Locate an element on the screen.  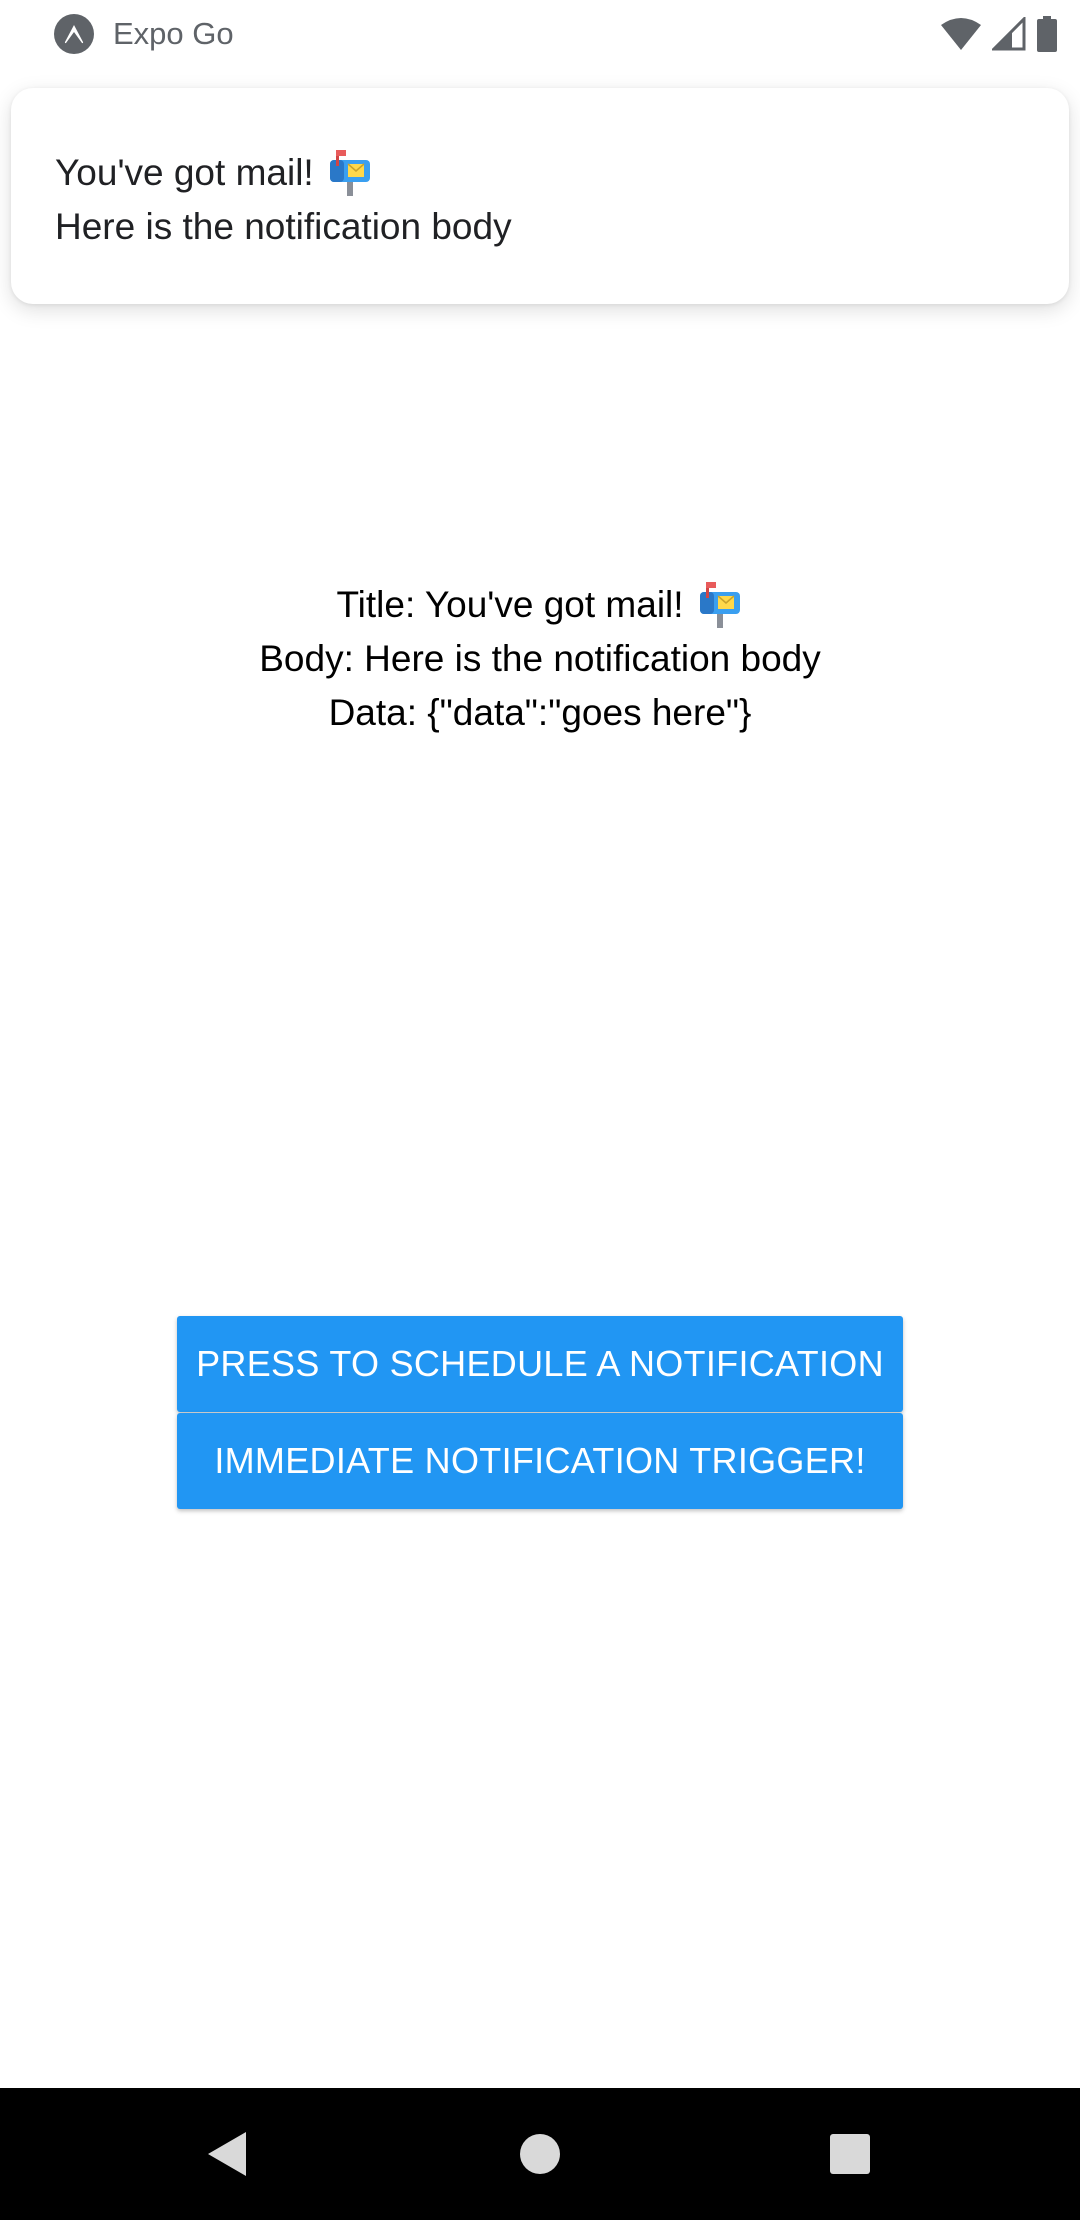
status-icons is located at coordinates (999, 34).